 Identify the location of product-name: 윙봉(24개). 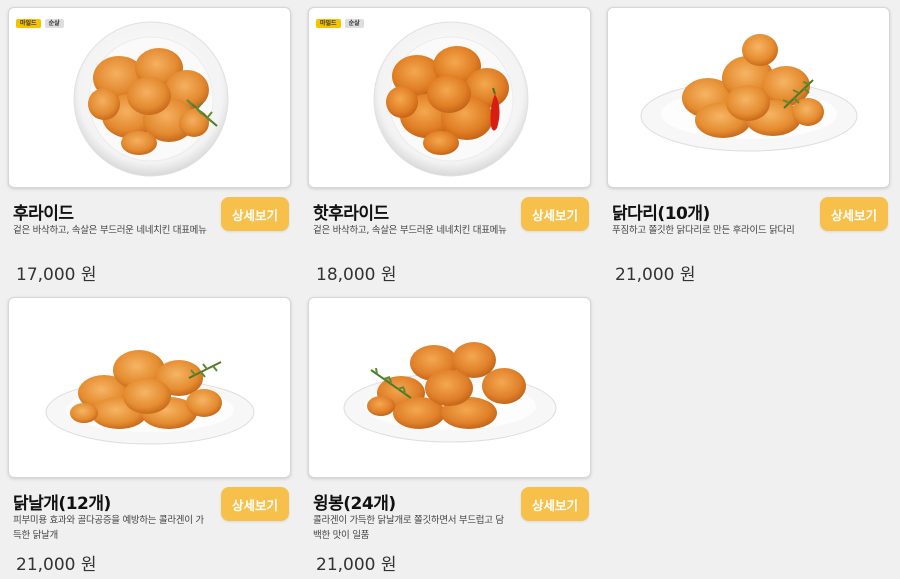
(354, 504).